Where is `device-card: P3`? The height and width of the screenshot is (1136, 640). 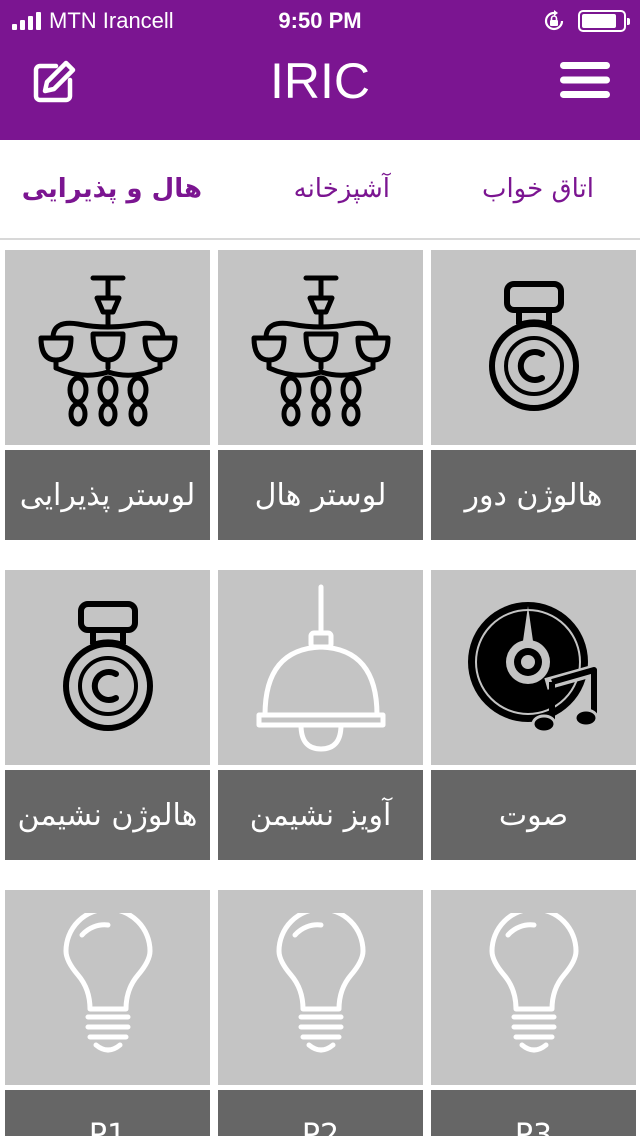
device-card: P3 is located at coordinates (533, 1013).